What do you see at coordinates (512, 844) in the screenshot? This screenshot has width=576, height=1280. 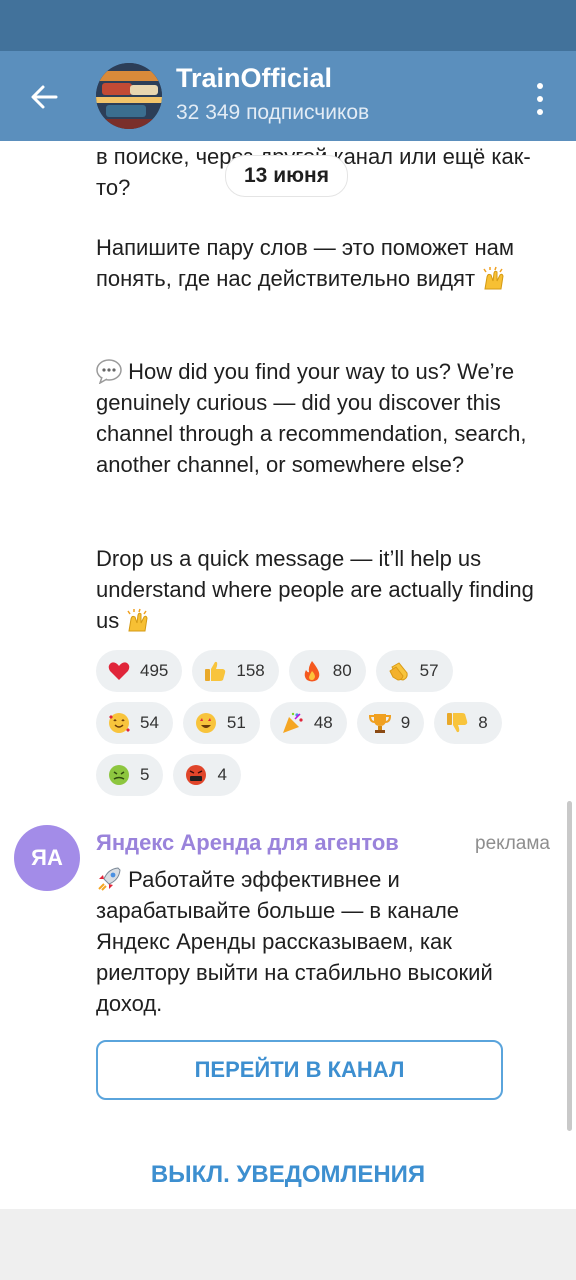 I see `ad-label: реклама` at bounding box center [512, 844].